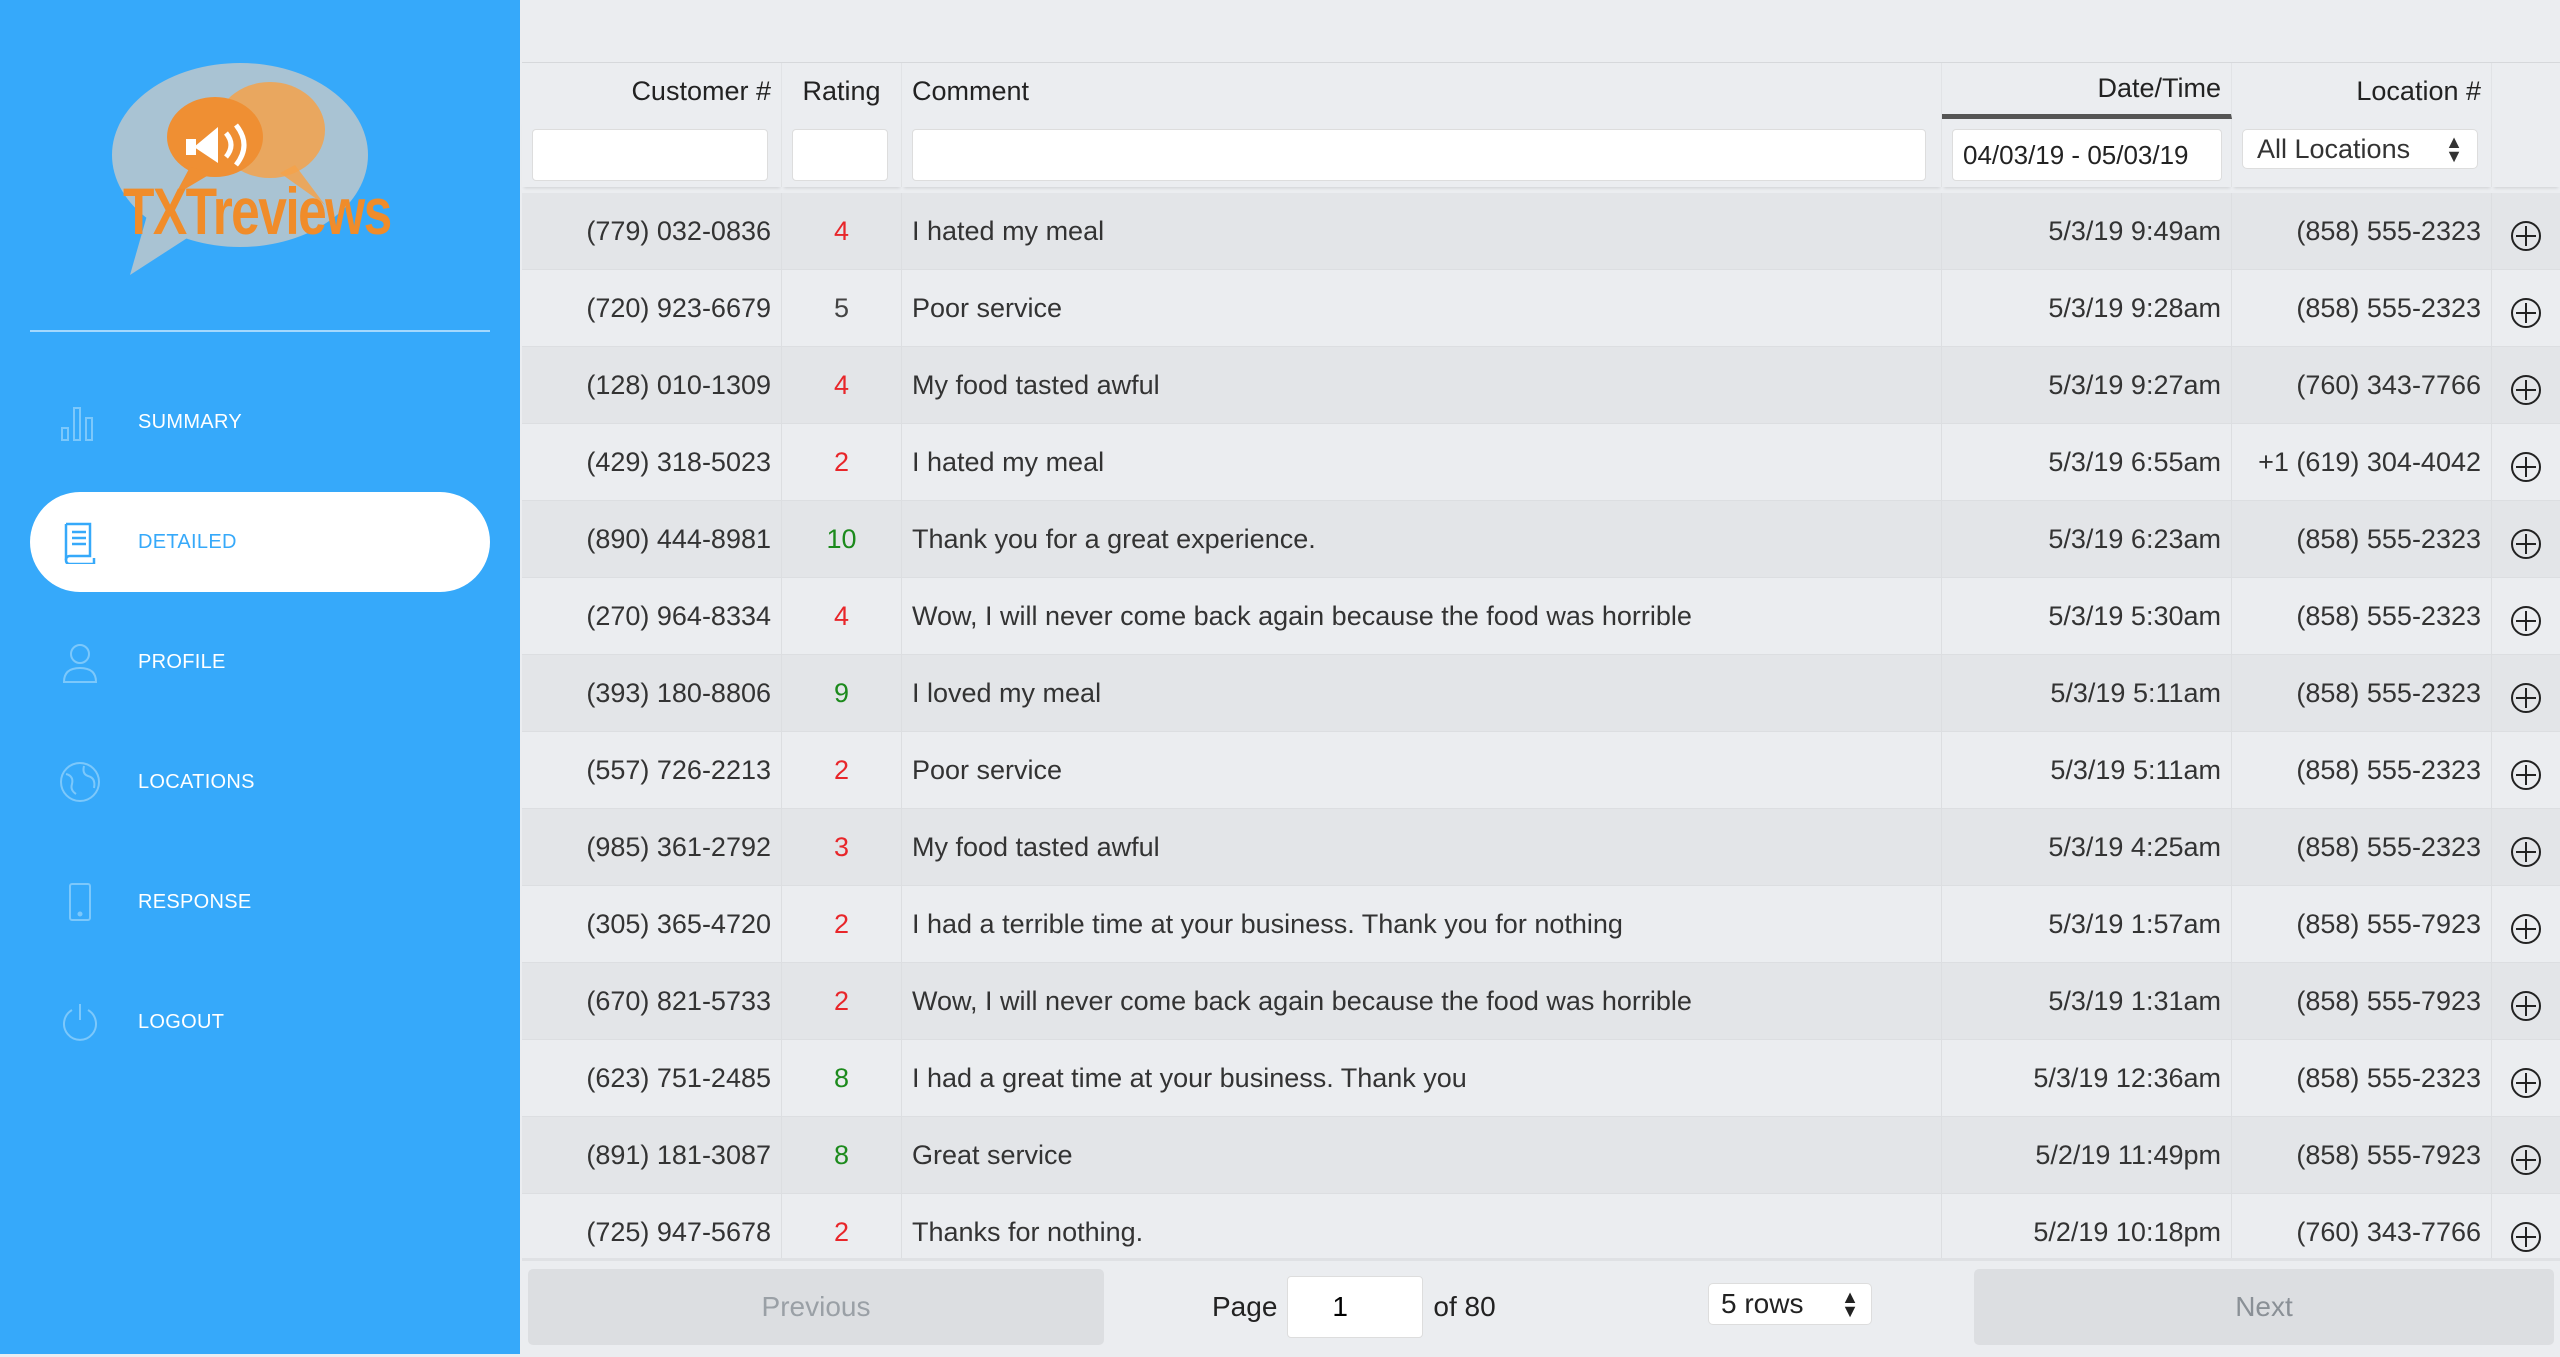  I want to click on cell-customer: (393) 180-8806, so click(652, 693).